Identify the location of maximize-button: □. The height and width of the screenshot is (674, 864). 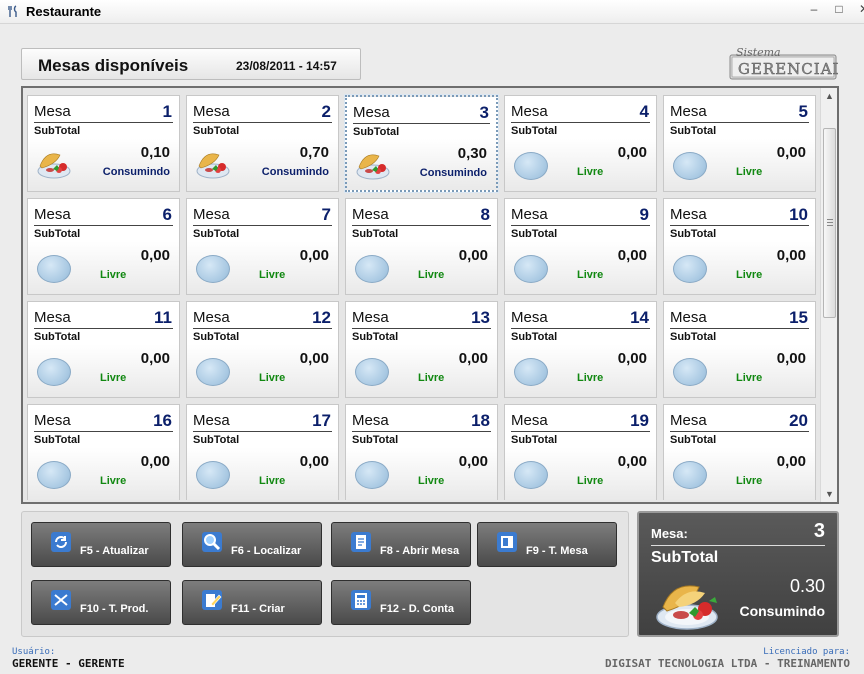
(839, 10).